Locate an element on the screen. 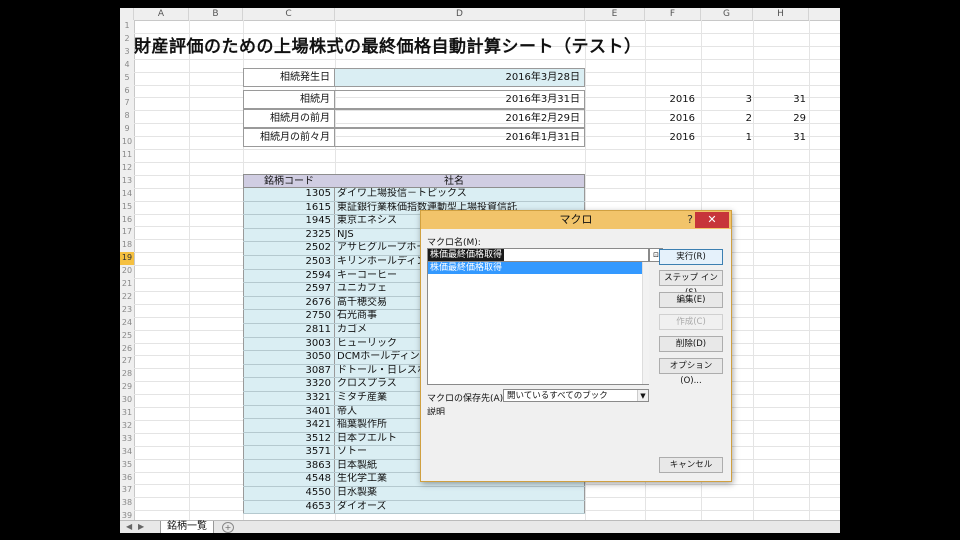  delete-button: 削除(D) is located at coordinates (691, 344).